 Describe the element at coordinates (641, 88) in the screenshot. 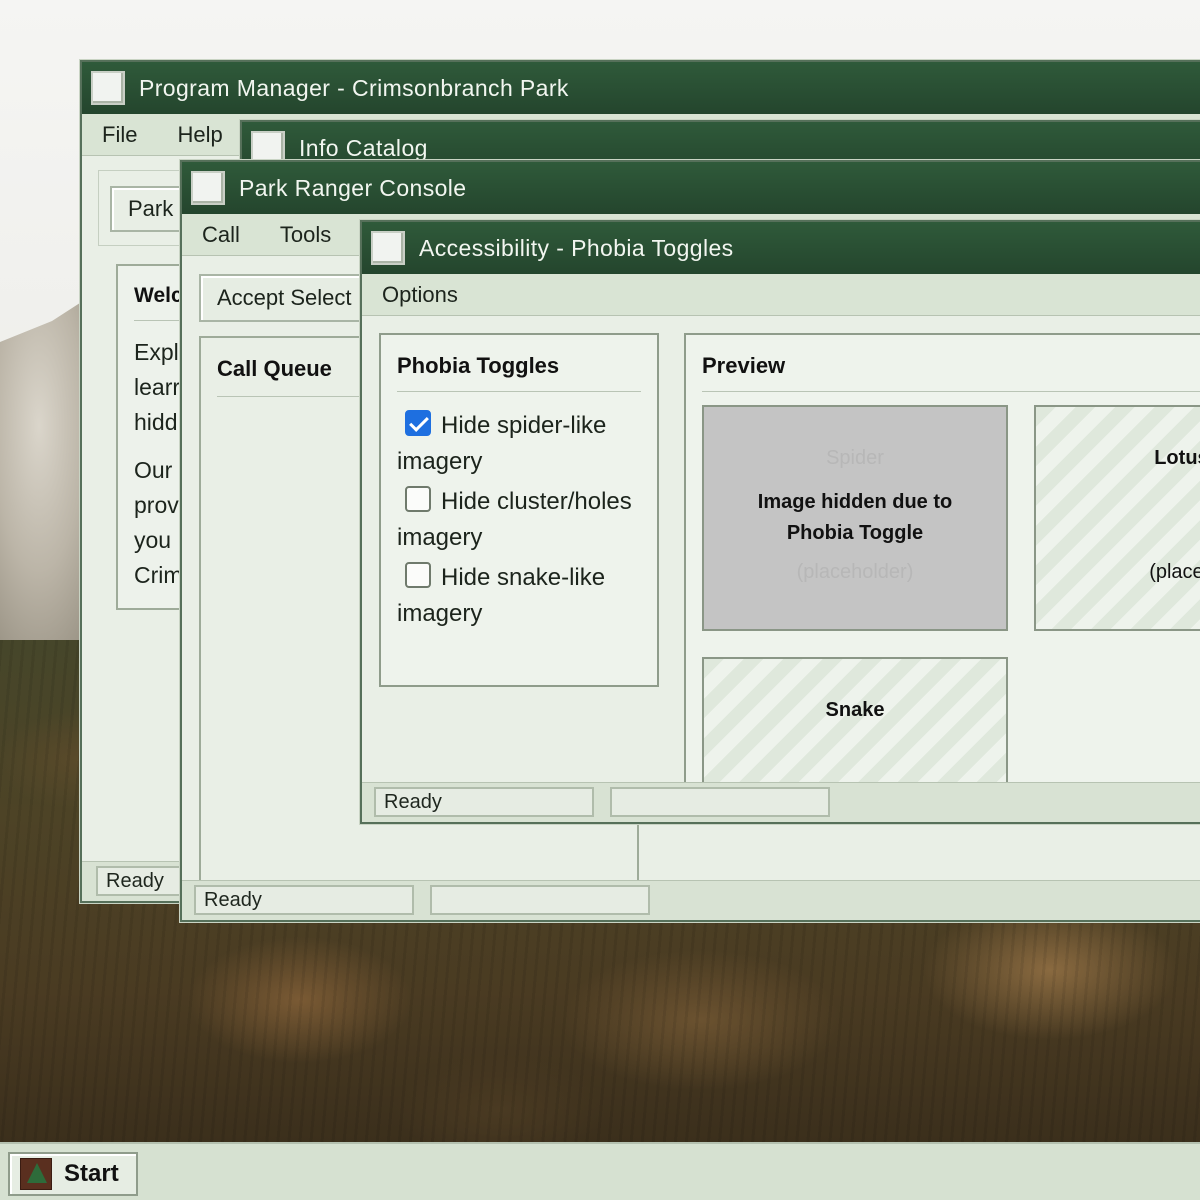

I see `title-bar: Program Manager - Crimsonbranch Park` at that location.